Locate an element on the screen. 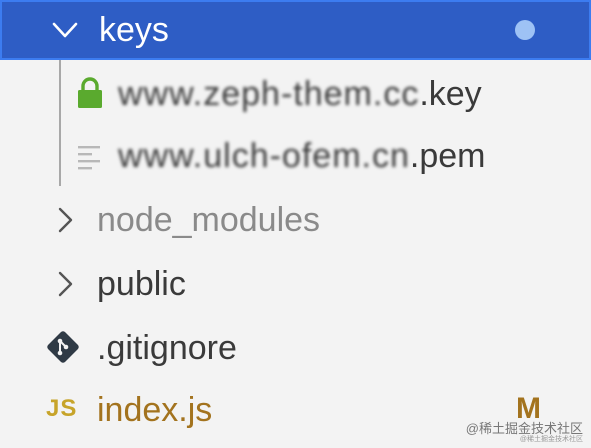 The image size is (591, 448). file-row-gitignore: .gitignore is located at coordinates (295, 348).